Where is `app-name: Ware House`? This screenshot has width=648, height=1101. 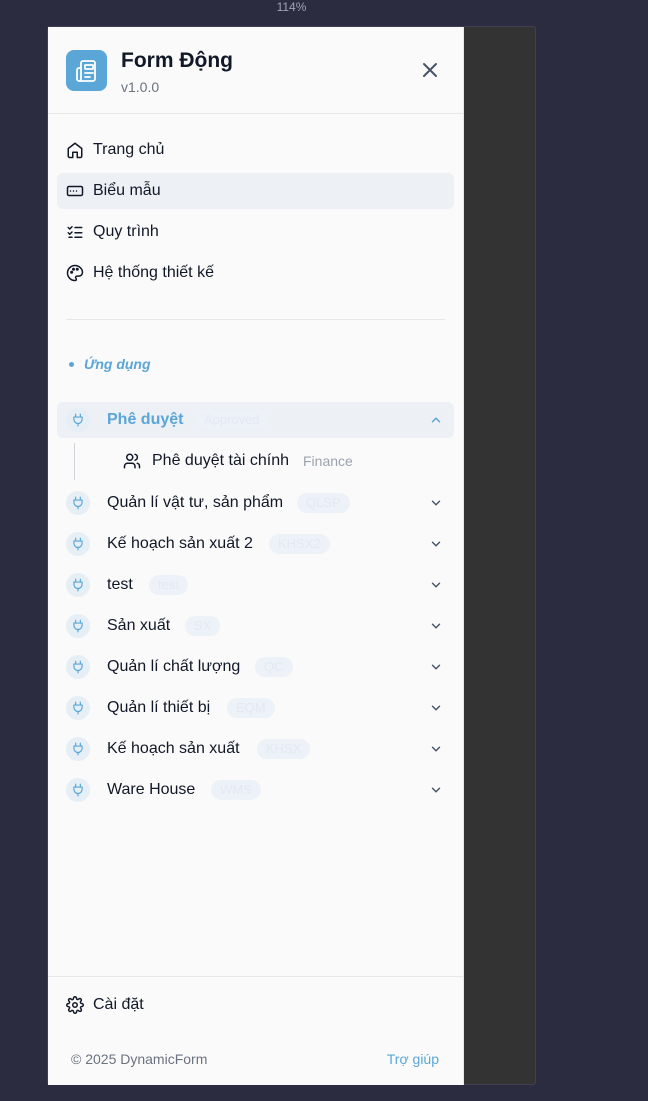 app-name: Ware House is located at coordinates (151, 789).